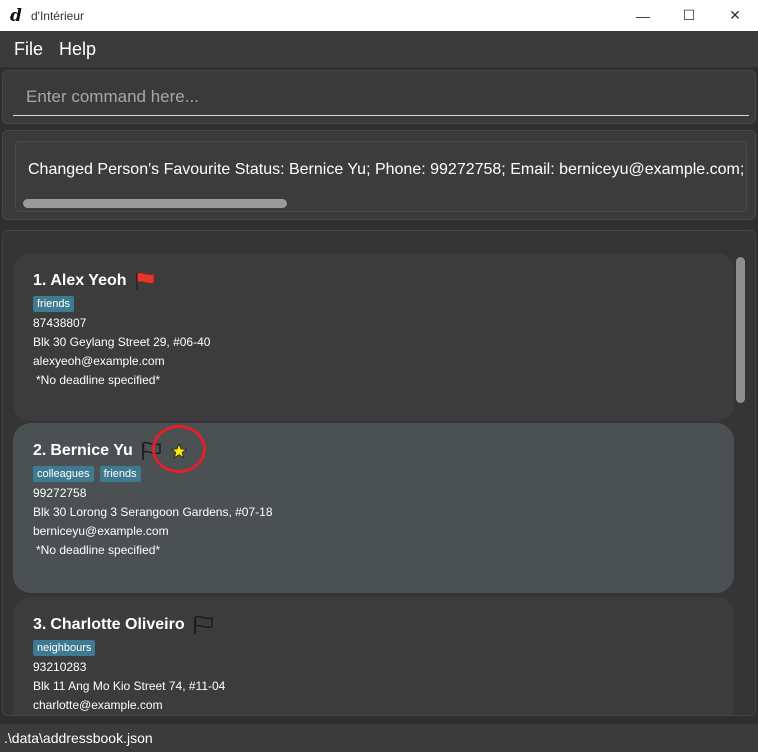 The height and width of the screenshot is (752, 758). Describe the element at coordinates (60, 323) in the screenshot. I see `person-phone: 87438807` at that location.